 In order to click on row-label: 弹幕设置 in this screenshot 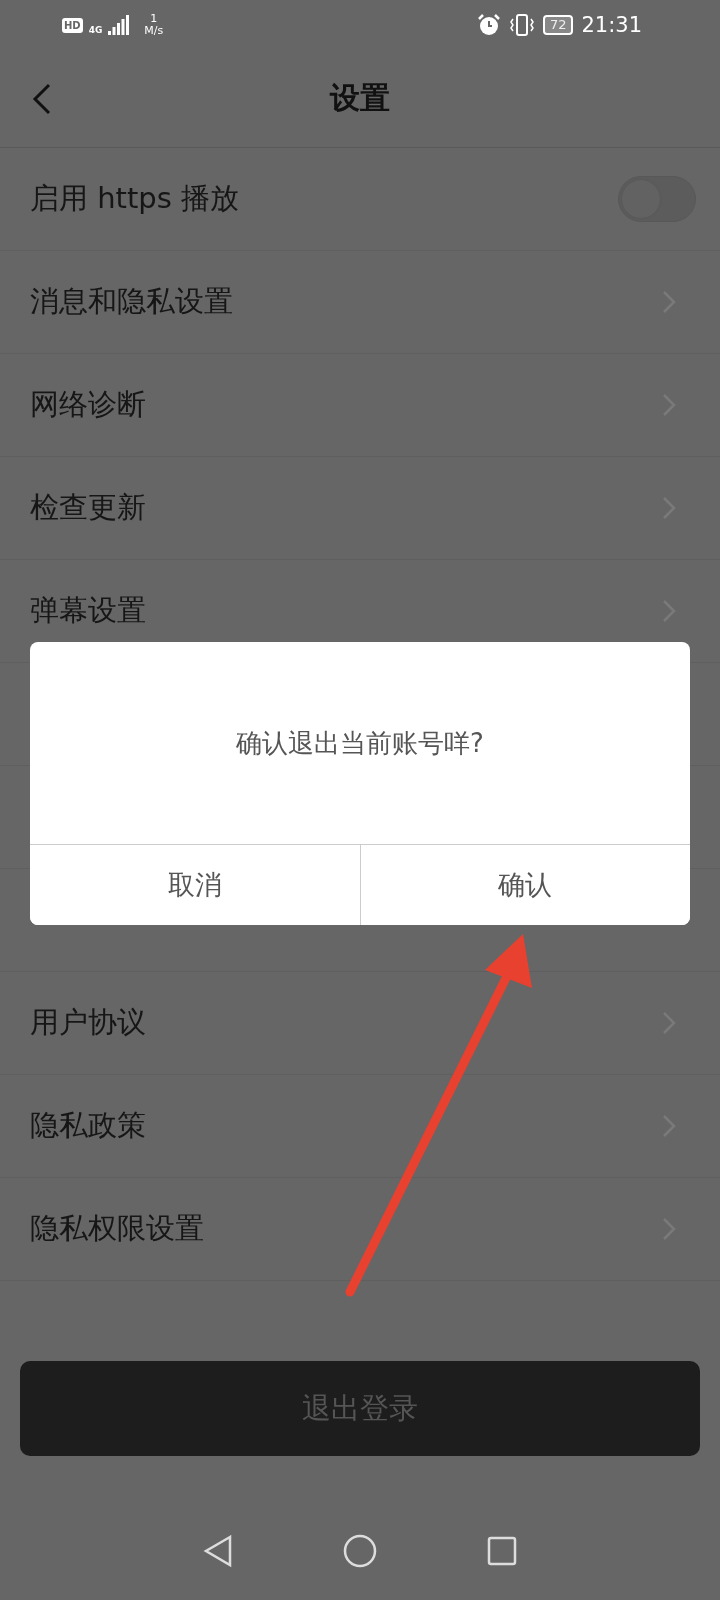, I will do `click(88, 610)`.